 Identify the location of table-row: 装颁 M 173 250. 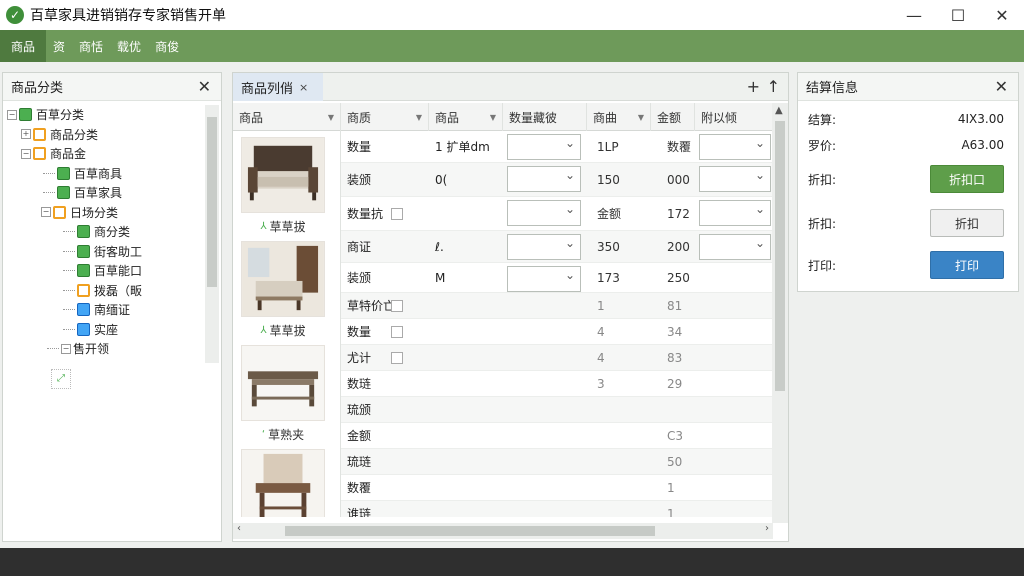
(557, 278).